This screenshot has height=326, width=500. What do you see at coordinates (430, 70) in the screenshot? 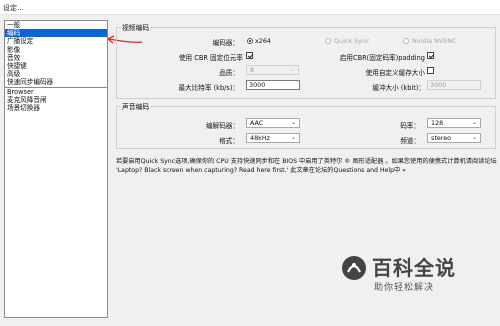
I see `custom-buffer-checkbox` at bounding box center [430, 70].